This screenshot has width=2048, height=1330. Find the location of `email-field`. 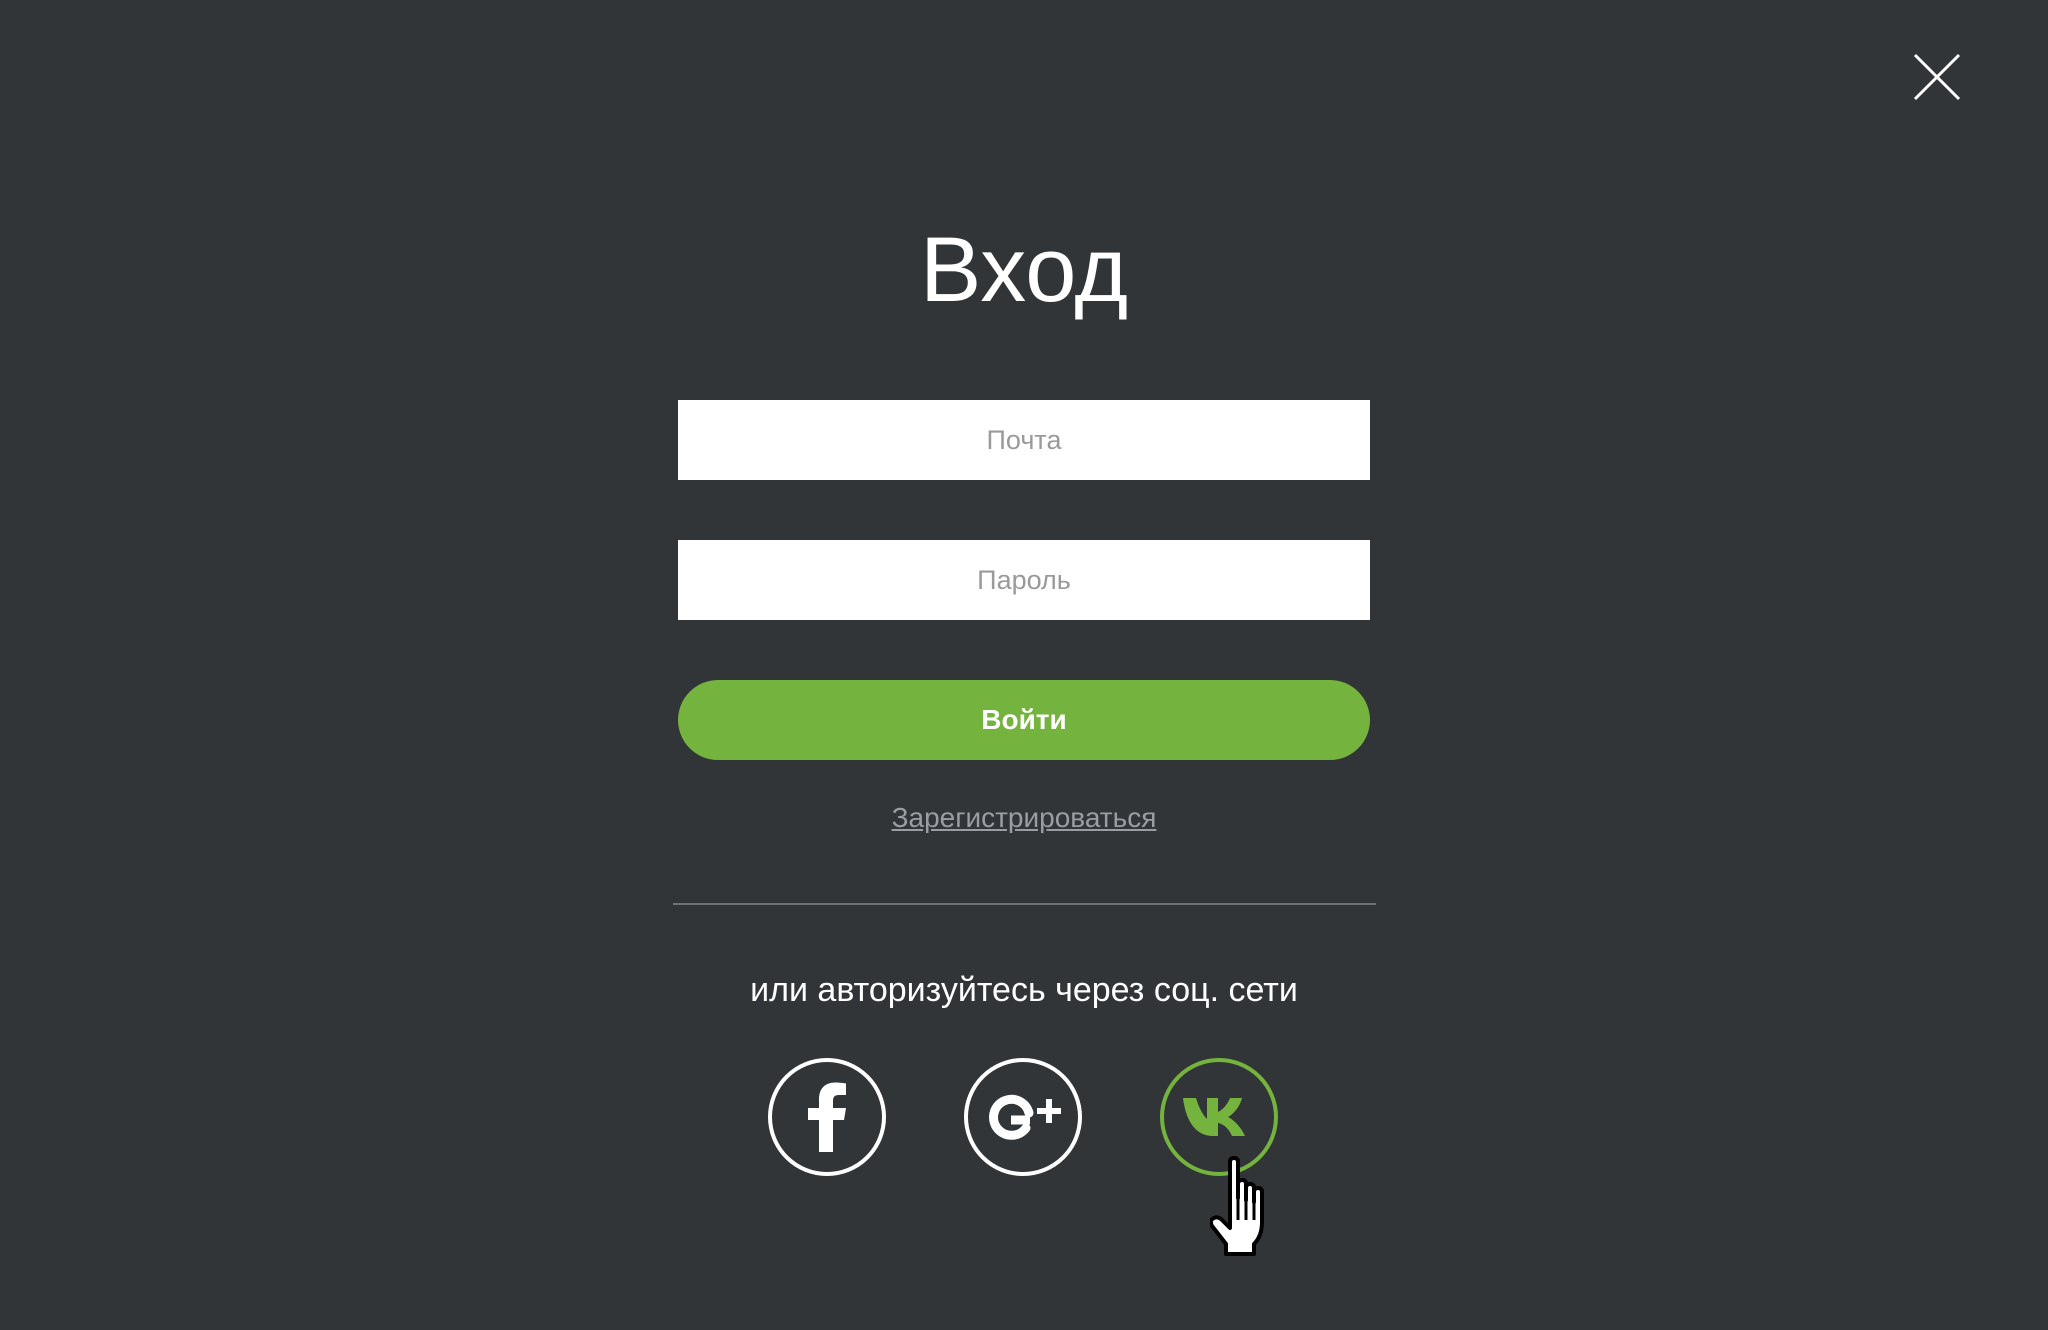

email-field is located at coordinates (1024, 440).